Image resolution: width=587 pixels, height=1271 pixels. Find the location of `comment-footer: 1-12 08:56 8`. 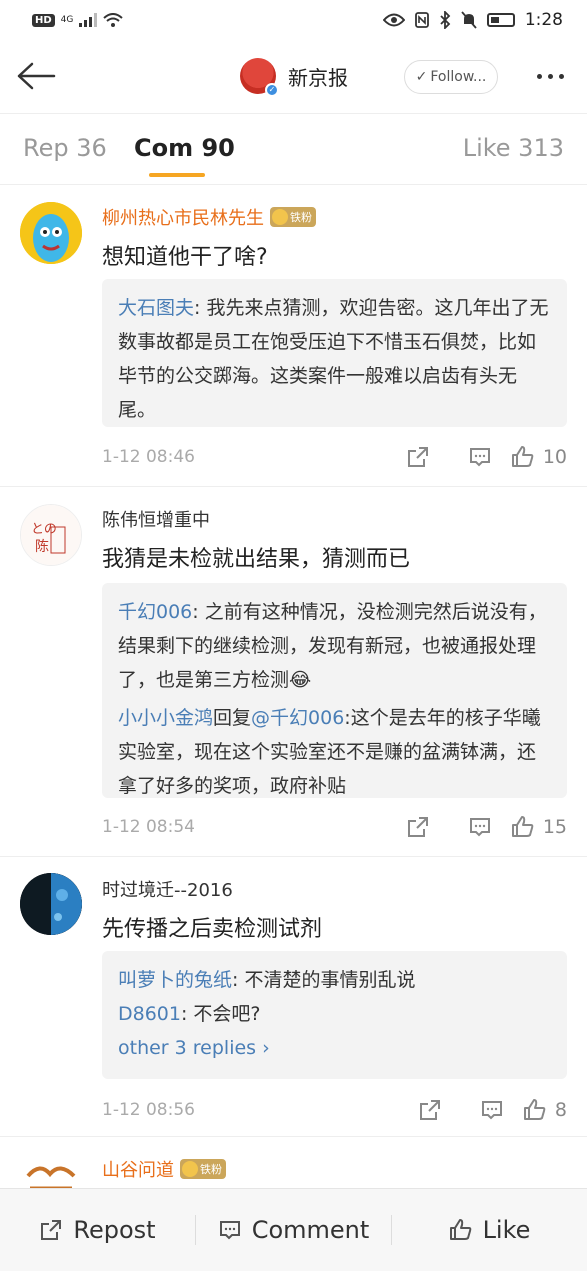

comment-footer: 1-12 08:56 8 is located at coordinates (334, 1110).